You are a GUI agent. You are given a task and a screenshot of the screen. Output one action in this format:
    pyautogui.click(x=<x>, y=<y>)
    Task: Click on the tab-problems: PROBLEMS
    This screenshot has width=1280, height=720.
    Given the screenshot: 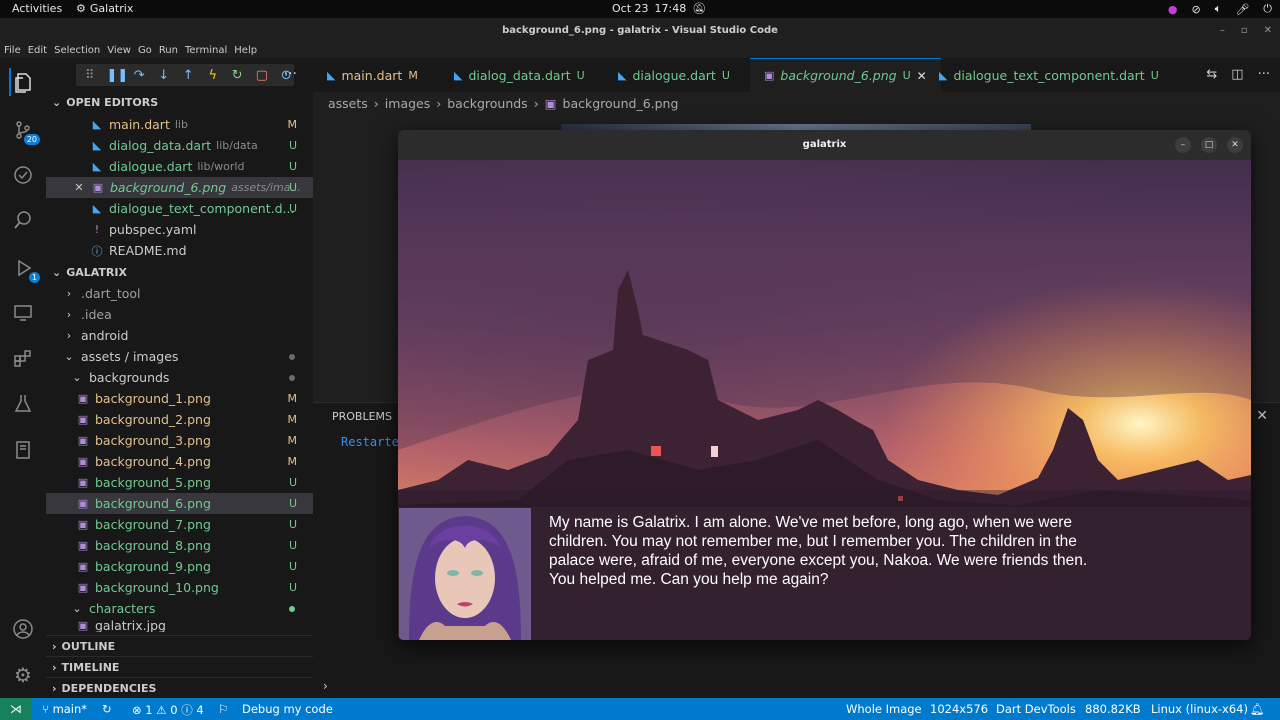 What is the action you would take?
    pyautogui.click(x=362, y=416)
    